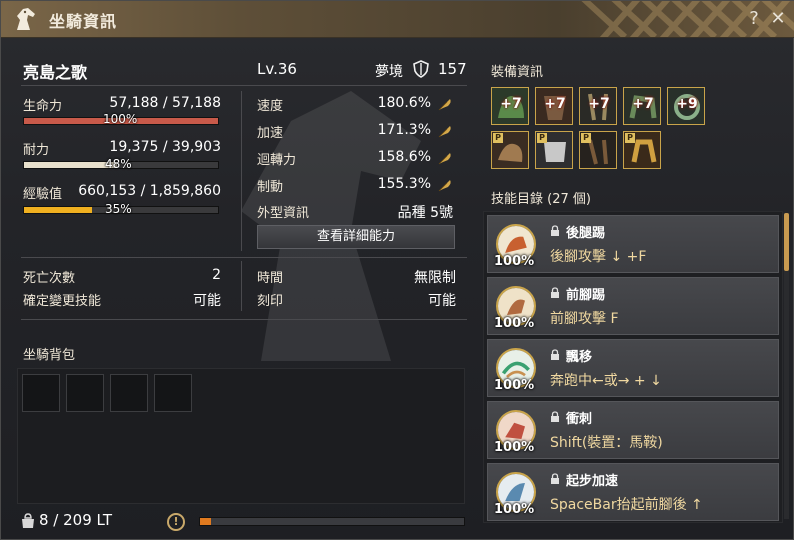 The height and width of the screenshot is (540, 794). What do you see at coordinates (241, 171) in the screenshot?
I see `column-divider` at bounding box center [241, 171].